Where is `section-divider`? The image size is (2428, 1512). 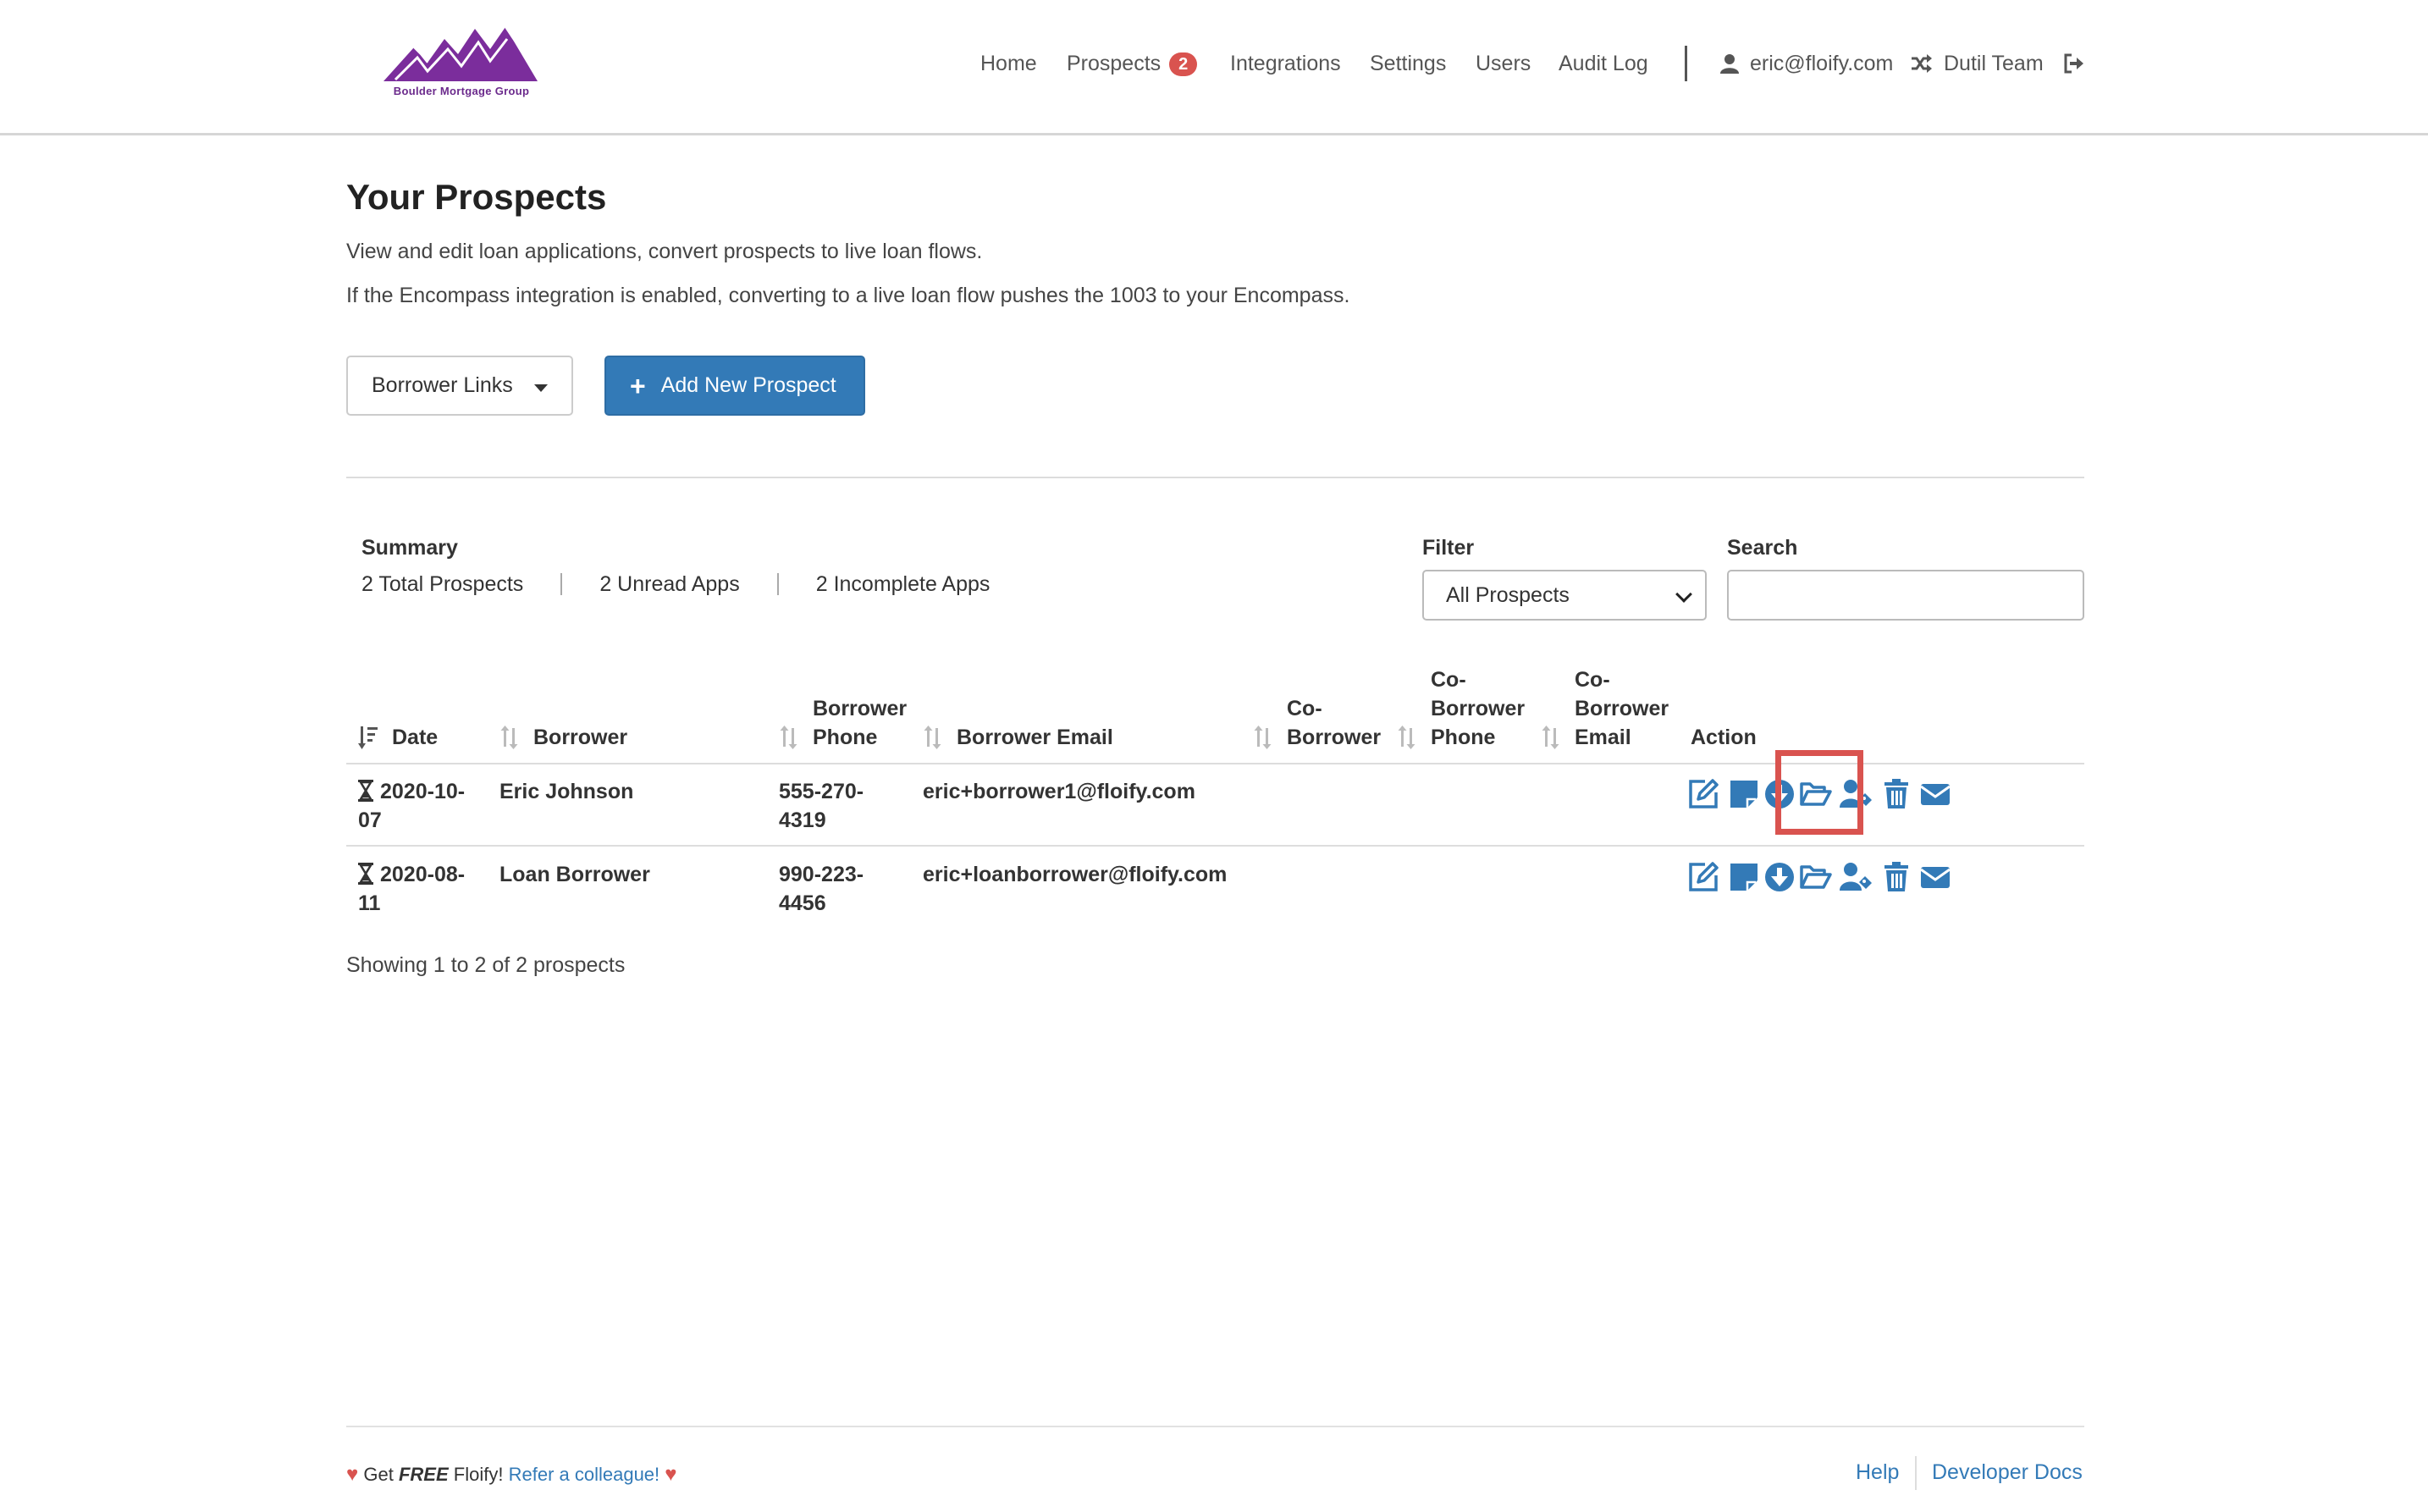 section-divider is located at coordinates (1215, 477).